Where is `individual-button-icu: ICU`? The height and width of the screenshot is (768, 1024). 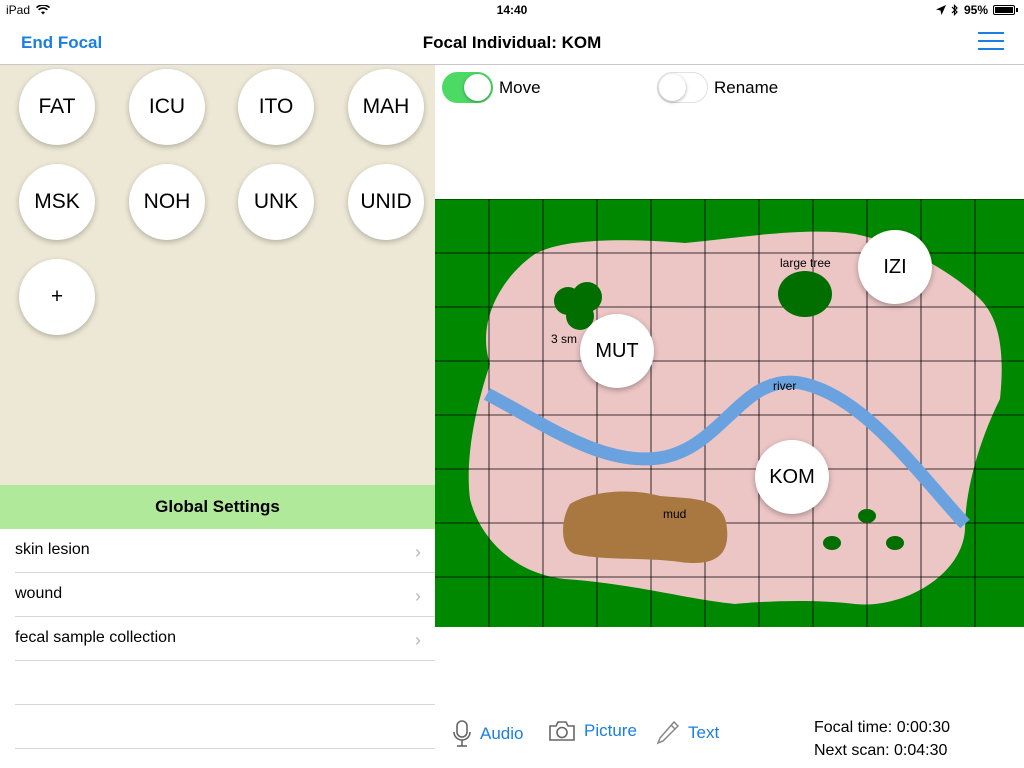 individual-button-icu: ICU is located at coordinates (167, 107).